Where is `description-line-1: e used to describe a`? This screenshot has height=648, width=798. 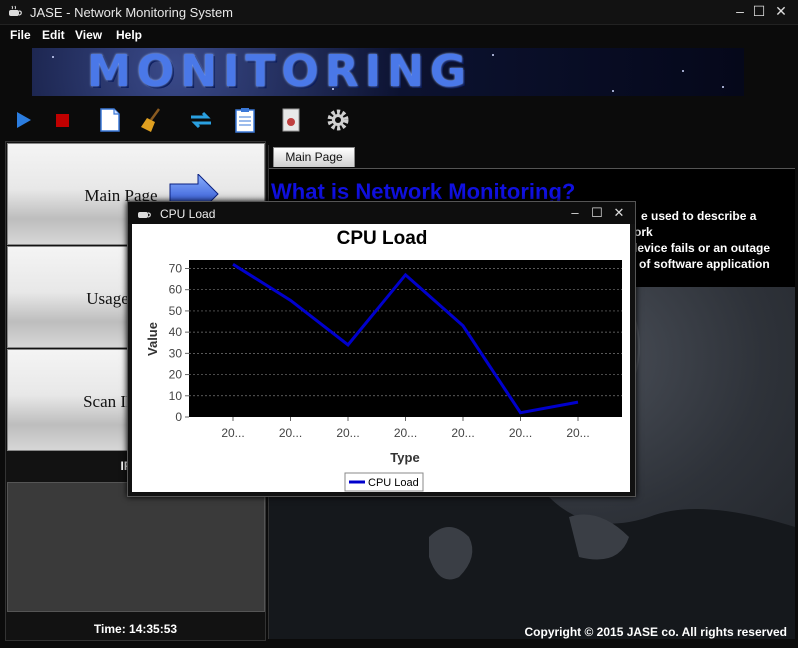 description-line-1: e used to describe a is located at coordinates (699, 216).